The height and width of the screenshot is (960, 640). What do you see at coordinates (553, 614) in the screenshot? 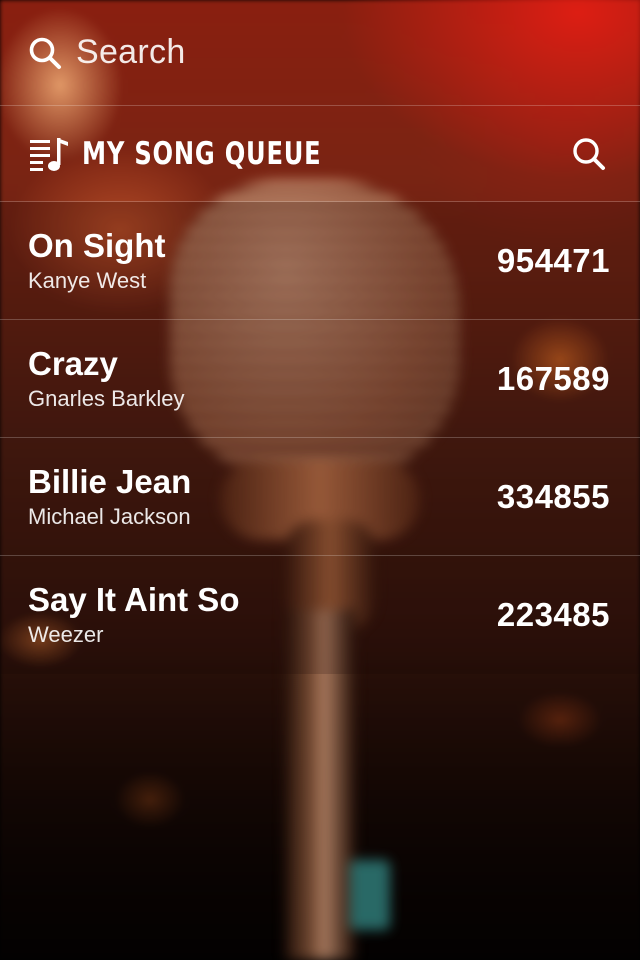
I see `song-code: 223485` at bounding box center [553, 614].